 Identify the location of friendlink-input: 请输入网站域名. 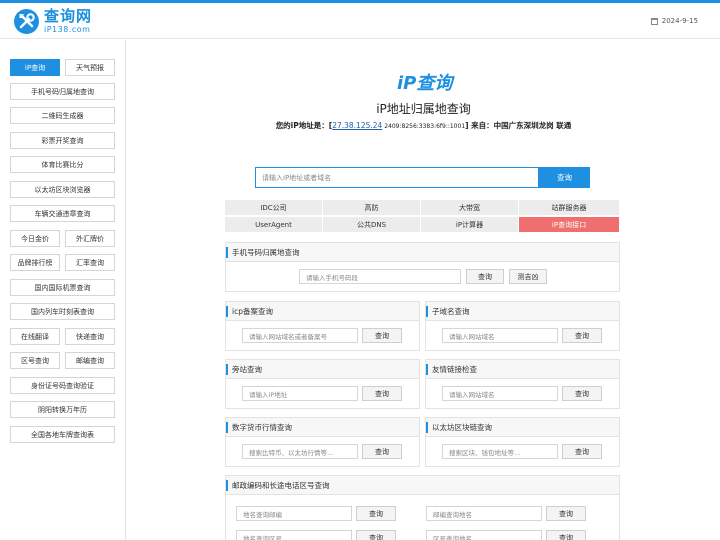
(500, 393).